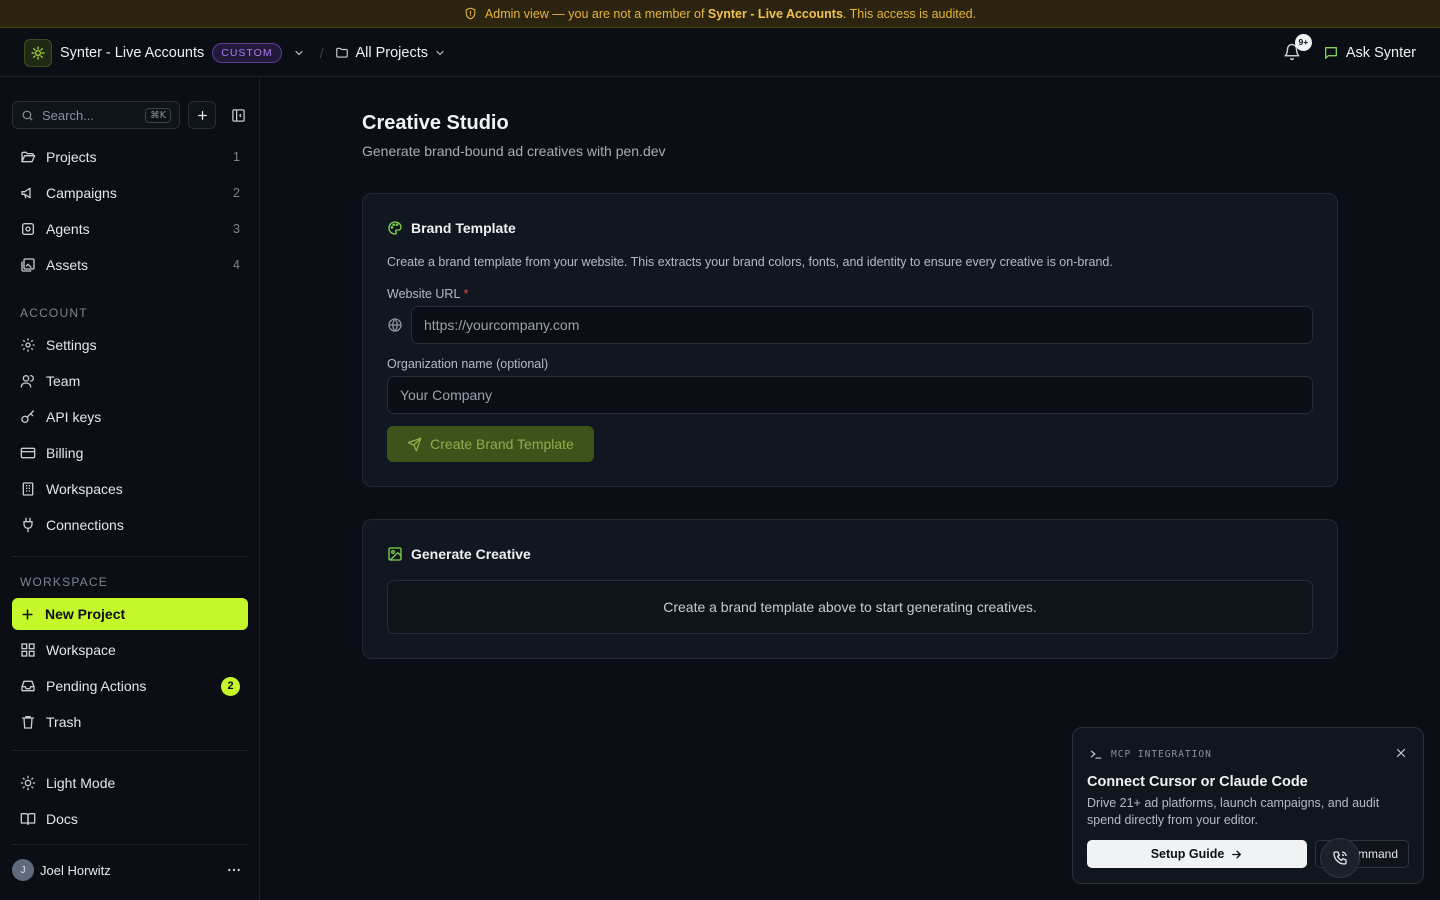 Image resolution: width=1440 pixels, height=900 pixels. What do you see at coordinates (395, 228) in the screenshot?
I see `palette-icon` at bounding box center [395, 228].